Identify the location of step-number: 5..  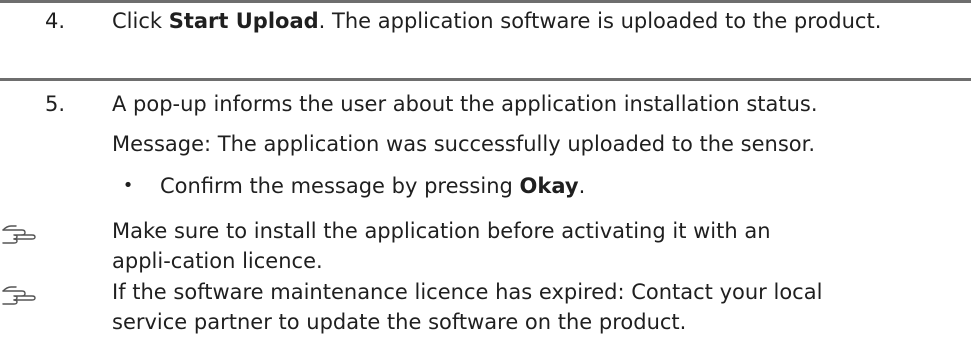
(55, 104).